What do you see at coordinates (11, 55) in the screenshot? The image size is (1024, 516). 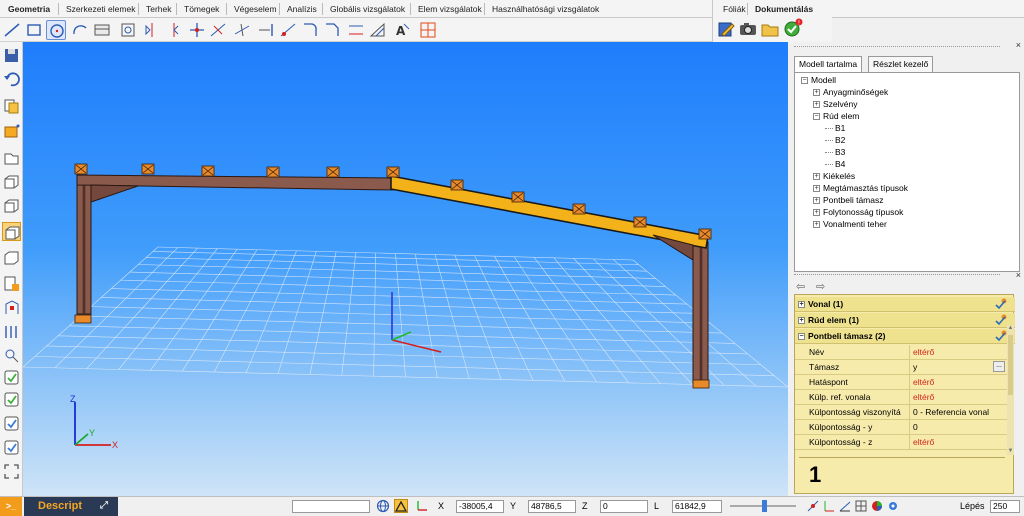 I see `save-icon` at bounding box center [11, 55].